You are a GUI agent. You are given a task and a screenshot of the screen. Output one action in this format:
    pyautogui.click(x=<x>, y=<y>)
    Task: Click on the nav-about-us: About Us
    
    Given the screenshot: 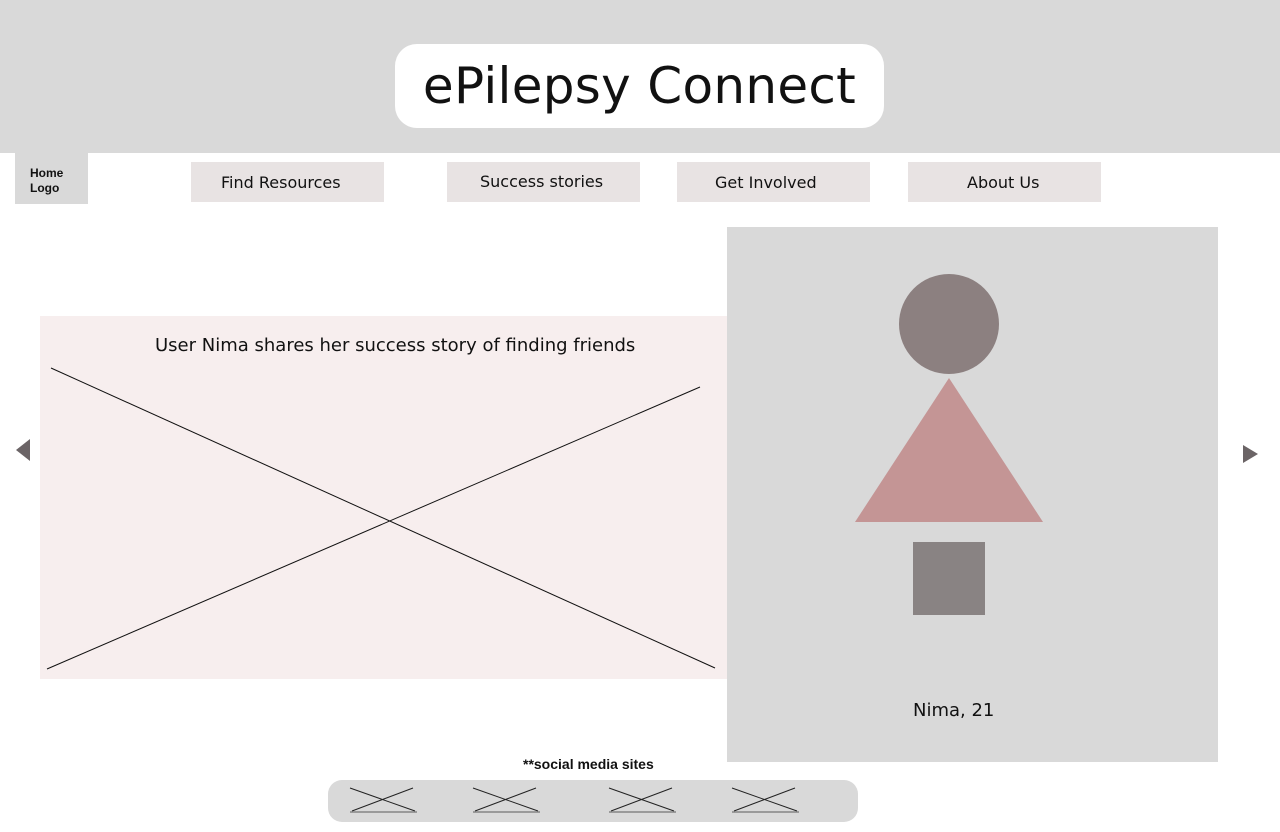 What is the action you would take?
    pyautogui.click(x=1004, y=182)
    